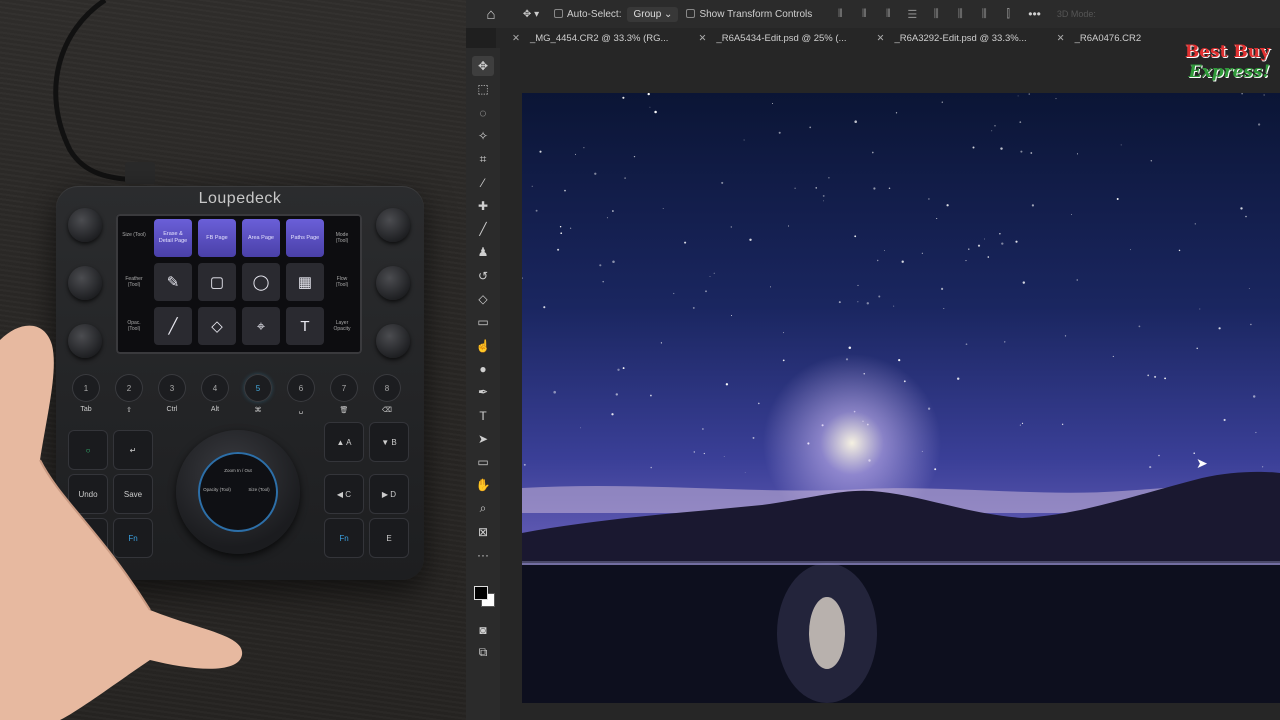 This screenshot has height=720, width=1280. Describe the element at coordinates (483, 369) in the screenshot. I see `dodge-icon: ●` at that location.